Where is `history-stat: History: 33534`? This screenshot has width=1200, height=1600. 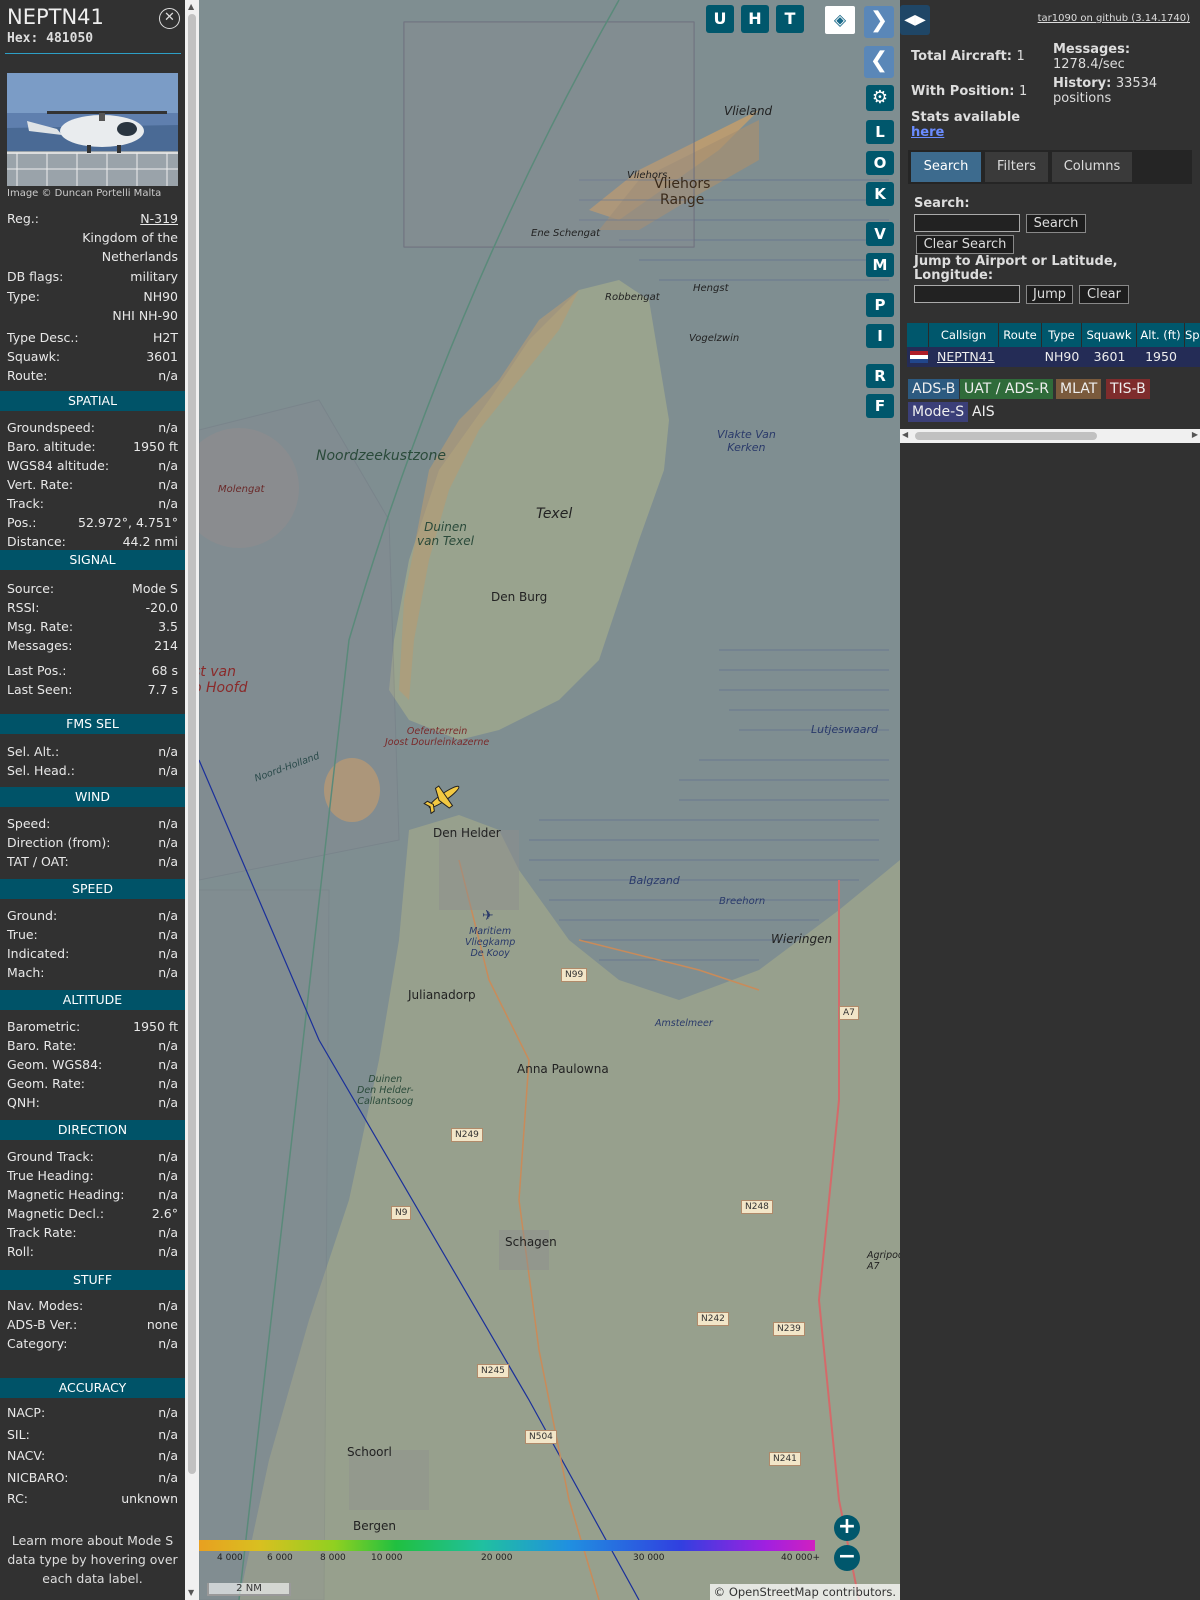
history-stat: History: 33534 is located at coordinates (1105, 83).